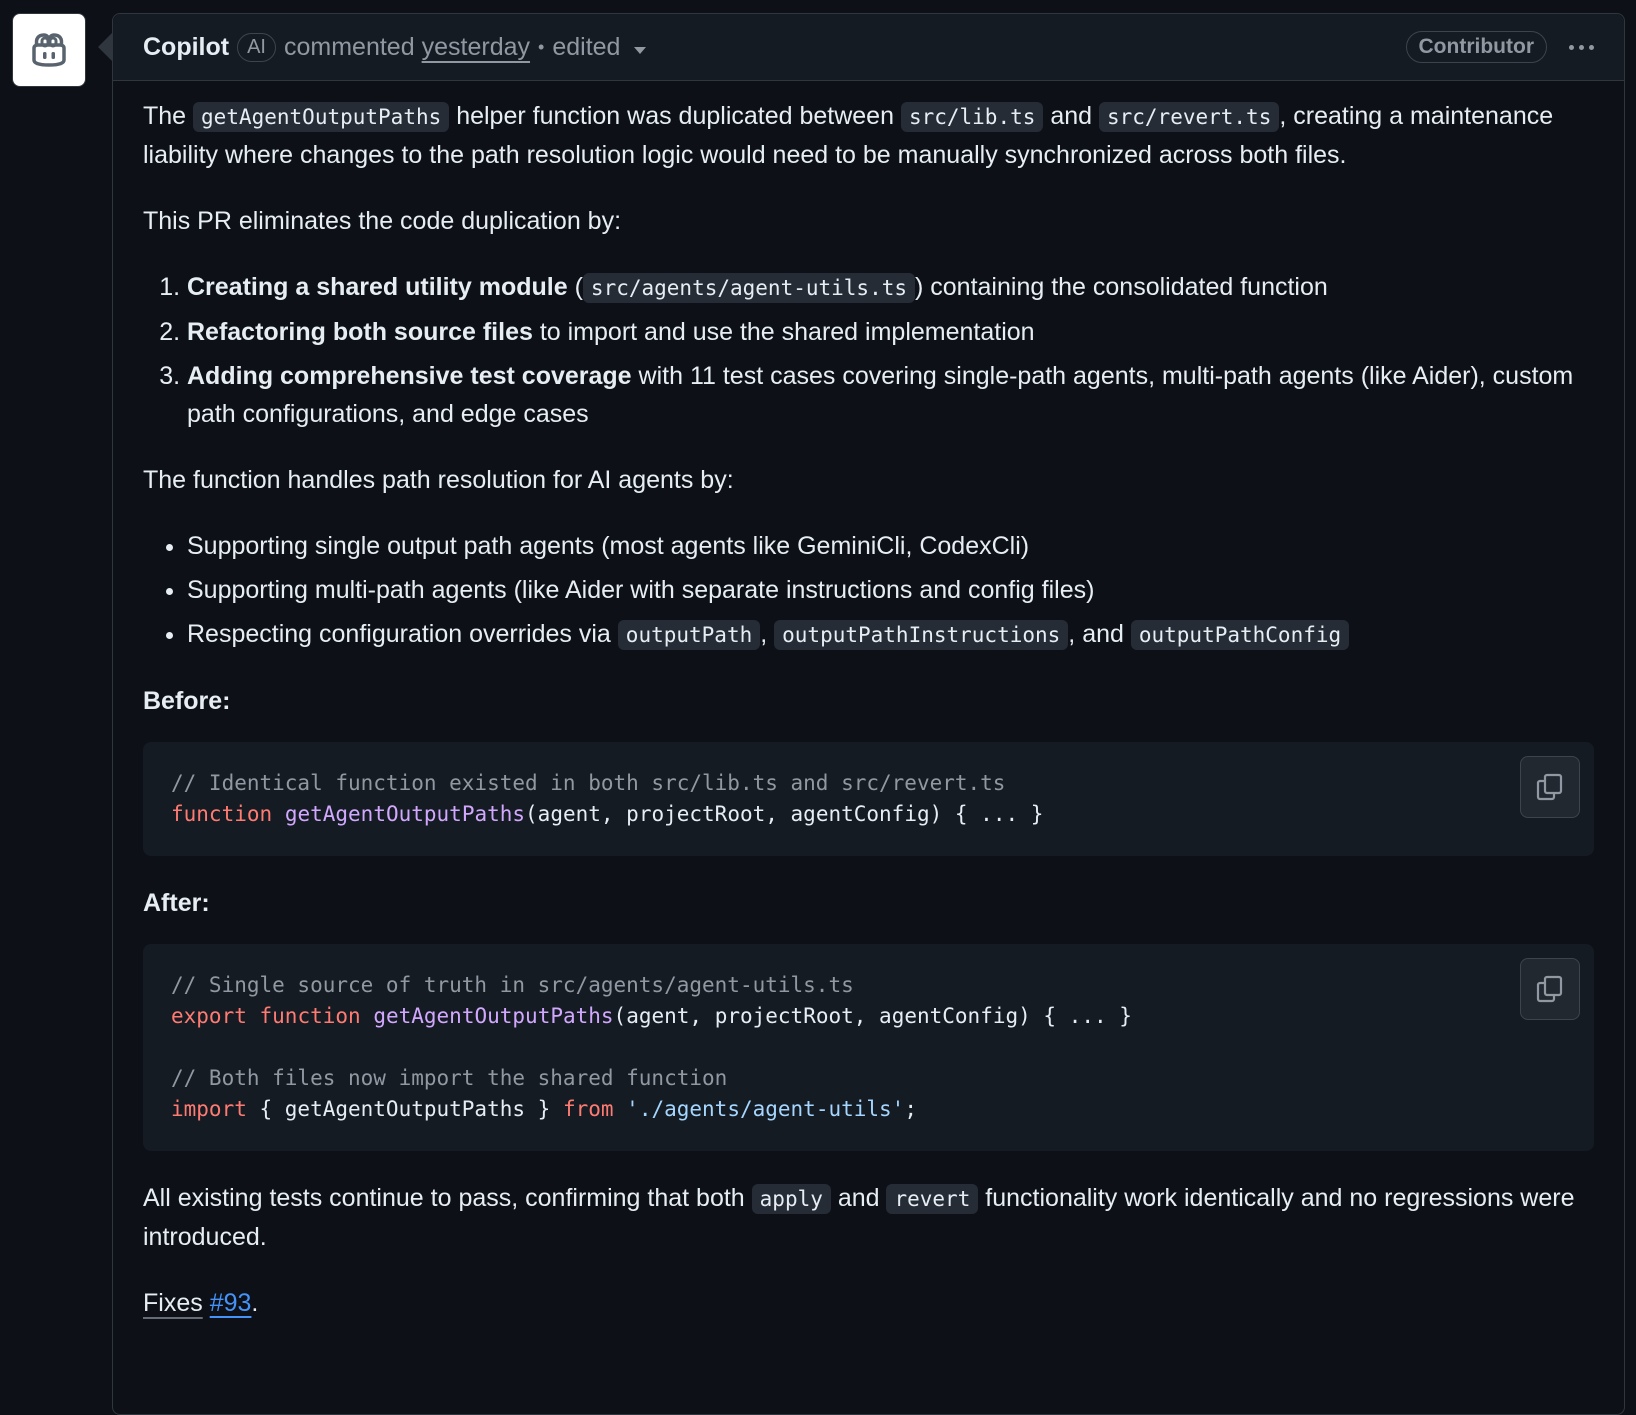  I want to click on code-keyword: from, so click(588, 1109).